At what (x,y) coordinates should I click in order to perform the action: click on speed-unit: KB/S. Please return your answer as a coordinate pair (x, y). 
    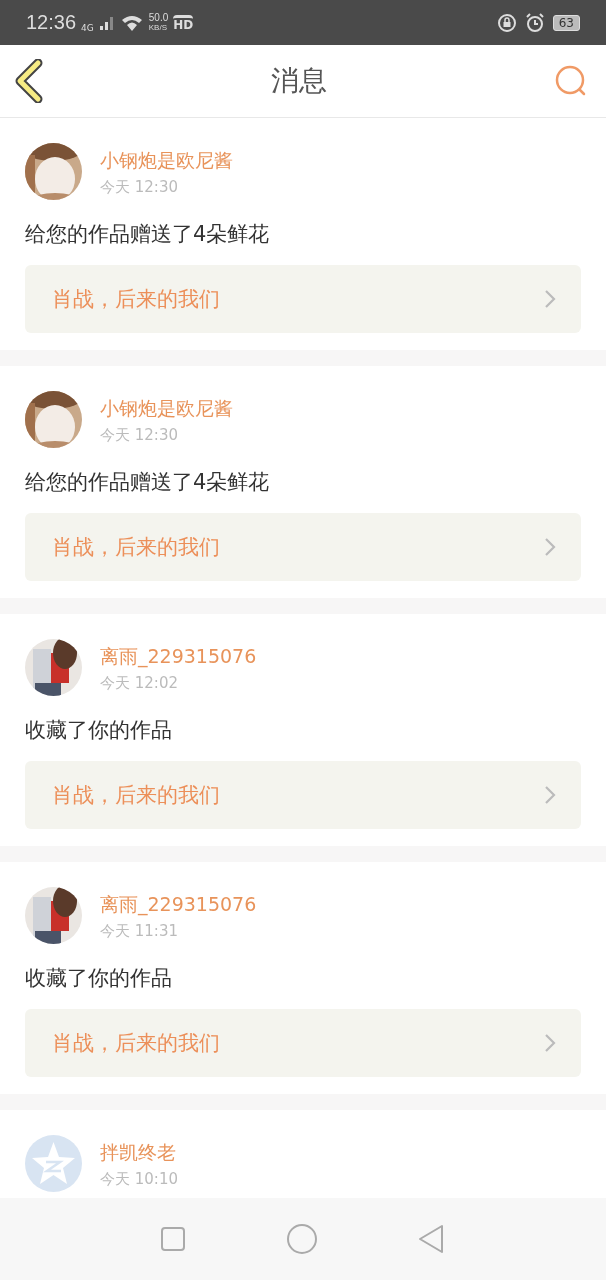
    Looking at the image, I should click on (158, 27).